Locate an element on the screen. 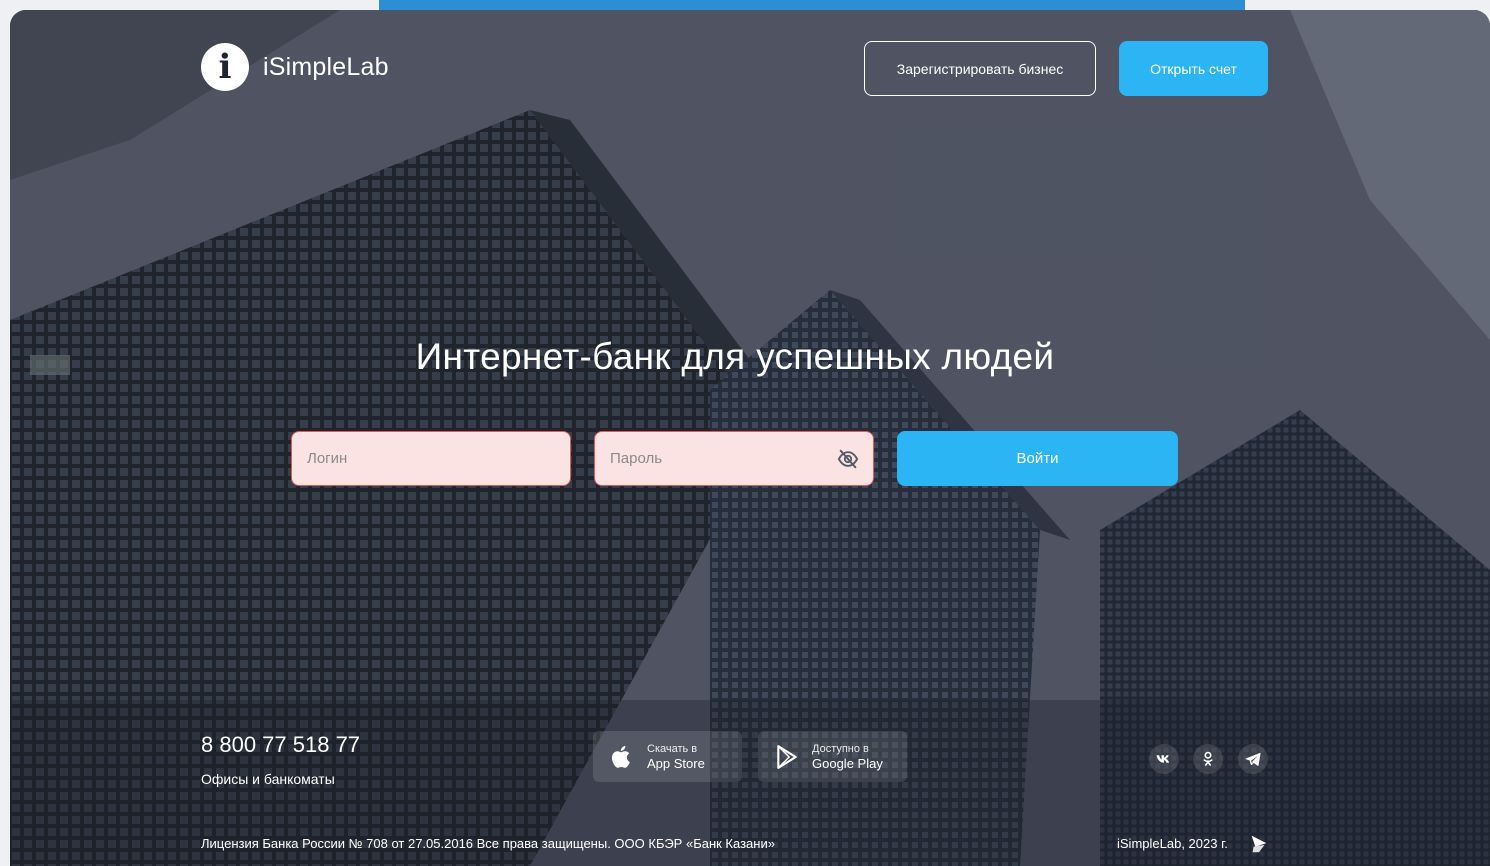 The image size is (1490, 866). password-field is located at coordinates (734, 458).